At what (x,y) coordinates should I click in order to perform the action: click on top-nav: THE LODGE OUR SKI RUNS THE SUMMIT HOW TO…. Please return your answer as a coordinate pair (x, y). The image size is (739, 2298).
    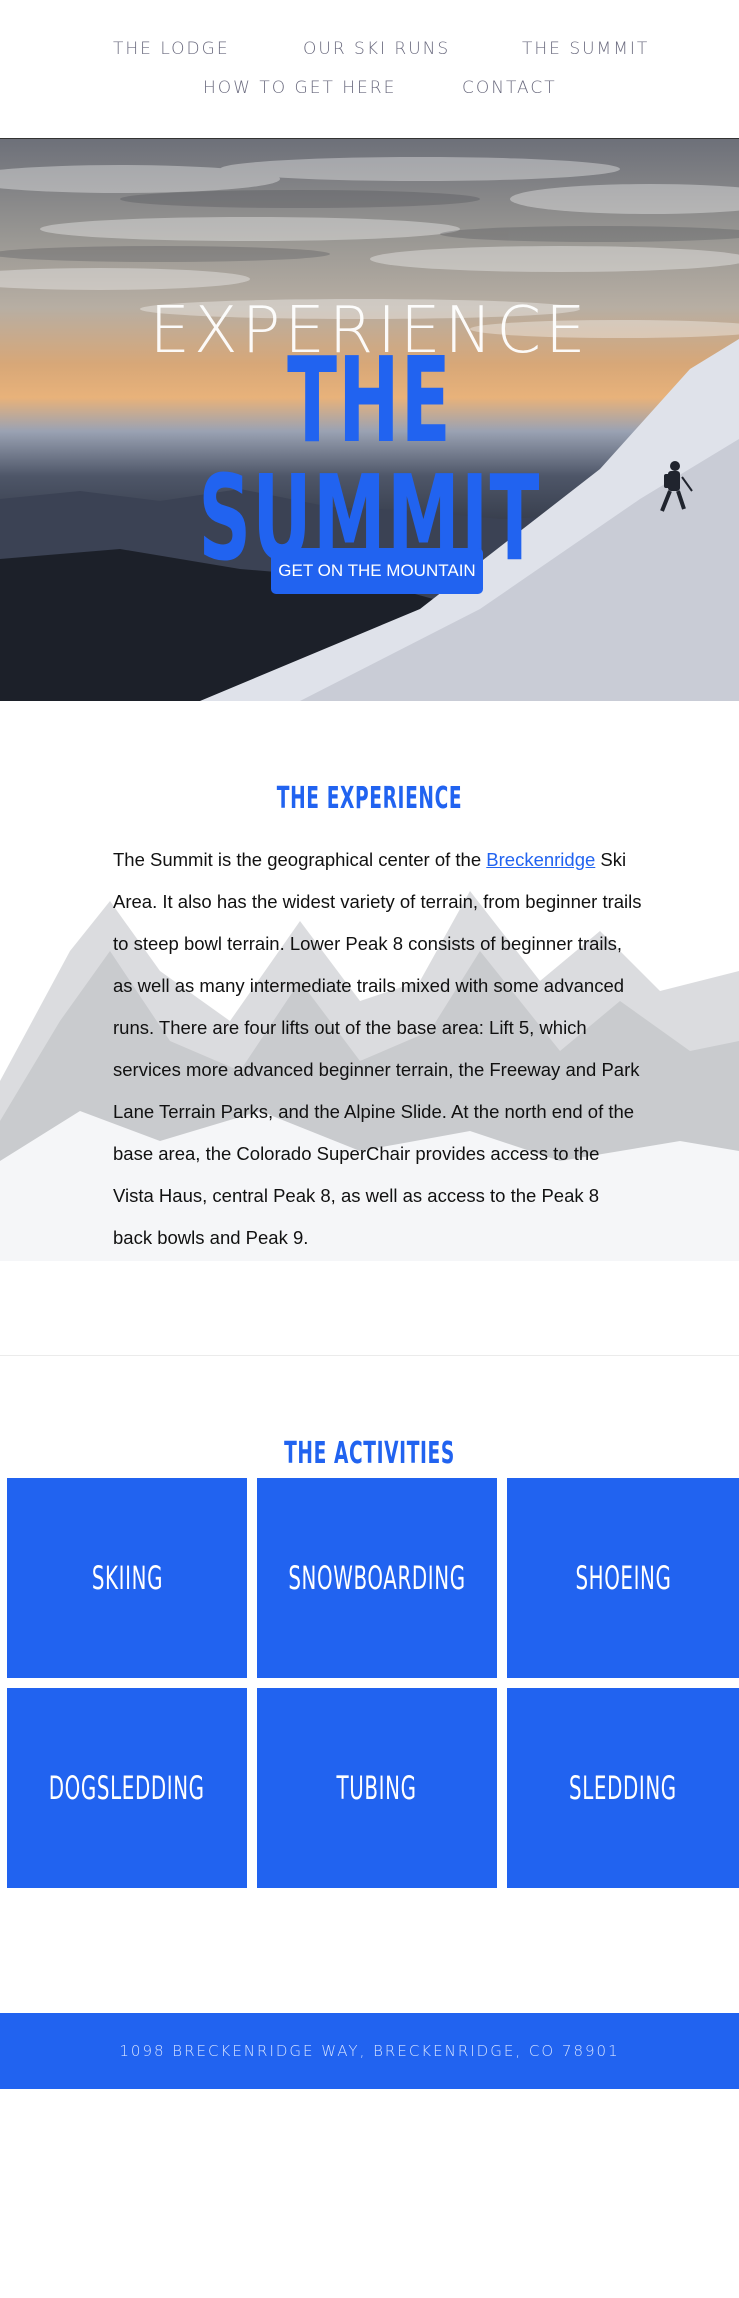
    Looking at the image, I should click on (369, 69).